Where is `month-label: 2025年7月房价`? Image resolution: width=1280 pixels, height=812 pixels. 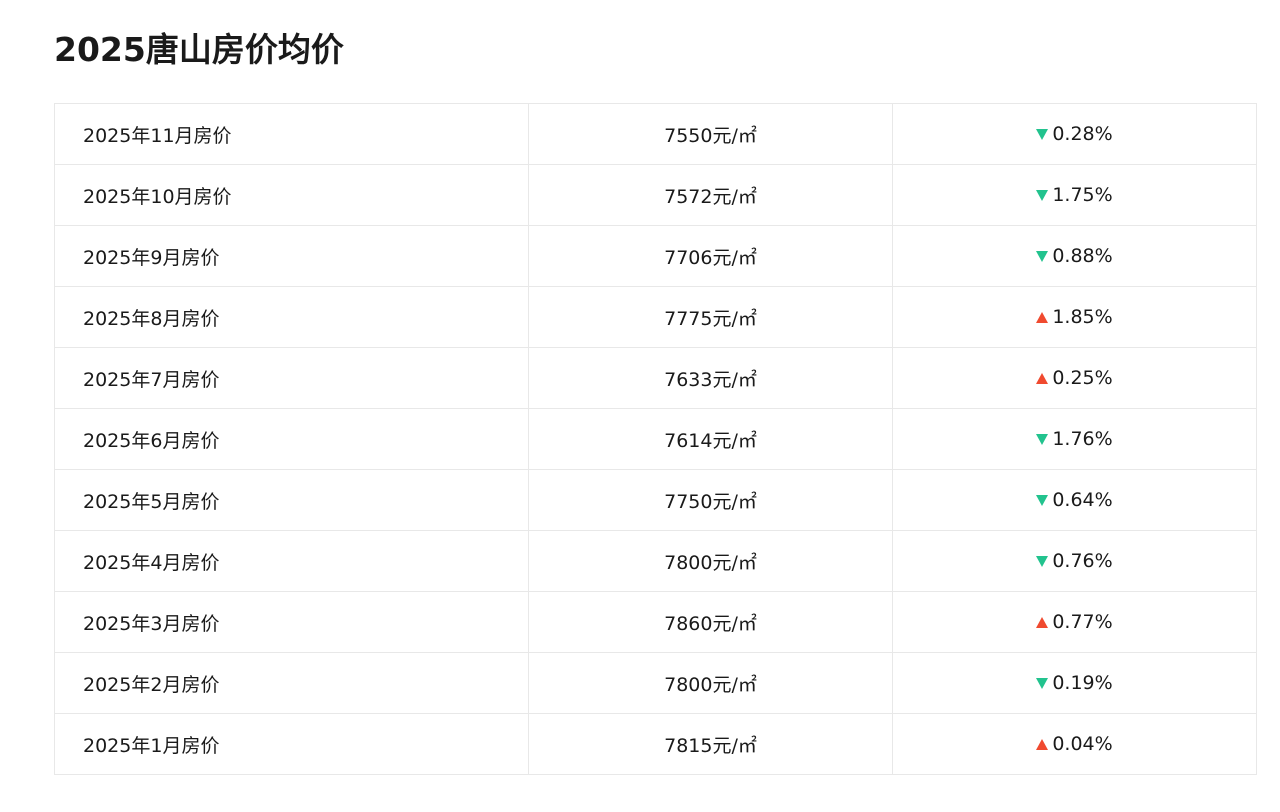
month-label: 2025年7月房价 is located at coordinates (291, 378).